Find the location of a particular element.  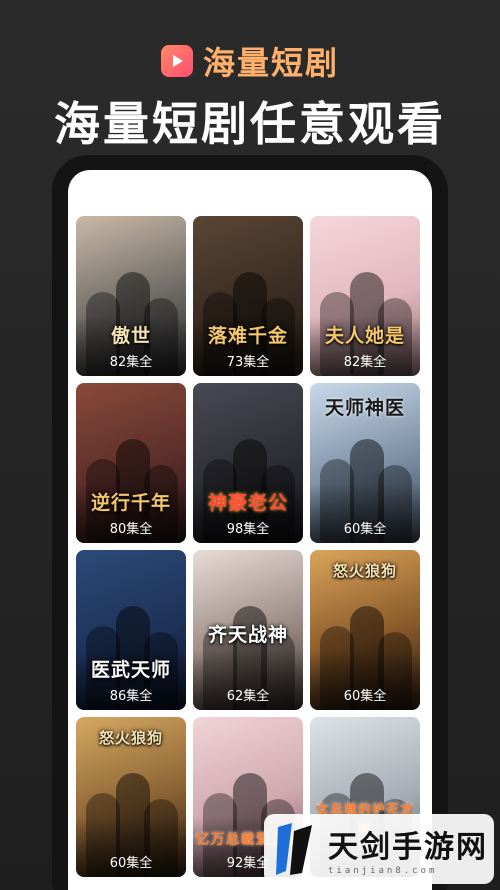

drama-card: 天师神医 60集全 is located at coordinates (365, 463).